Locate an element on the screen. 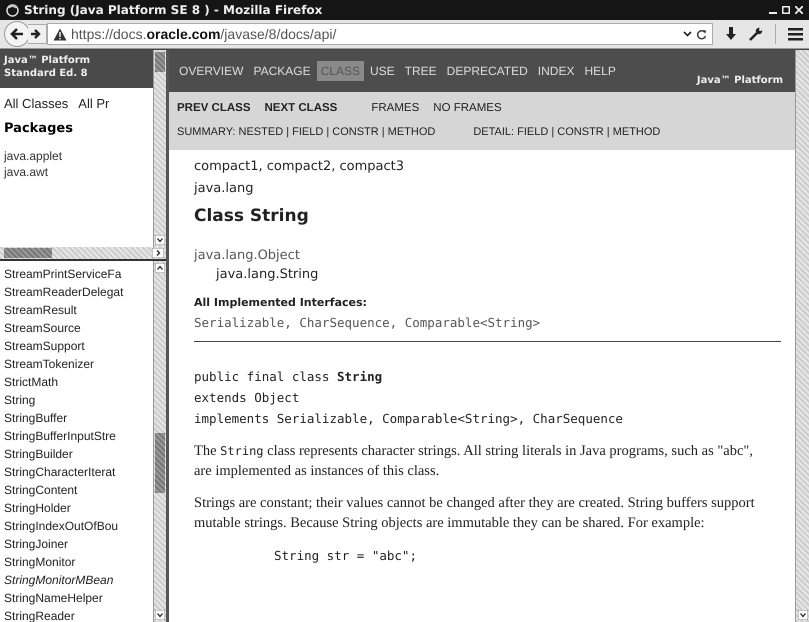 This screenshot has width=809, height=622. platform-label: Java™ Platform is located at coordinates (739, 80).